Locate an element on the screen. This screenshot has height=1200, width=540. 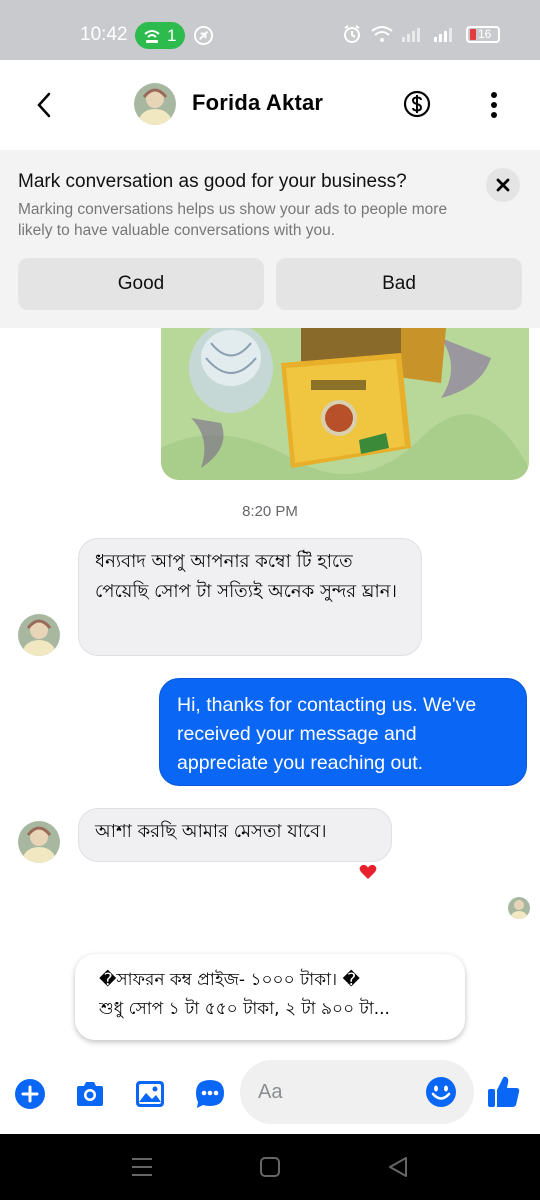
hotspot-badge: 1 is located at coordinates (160, 35).